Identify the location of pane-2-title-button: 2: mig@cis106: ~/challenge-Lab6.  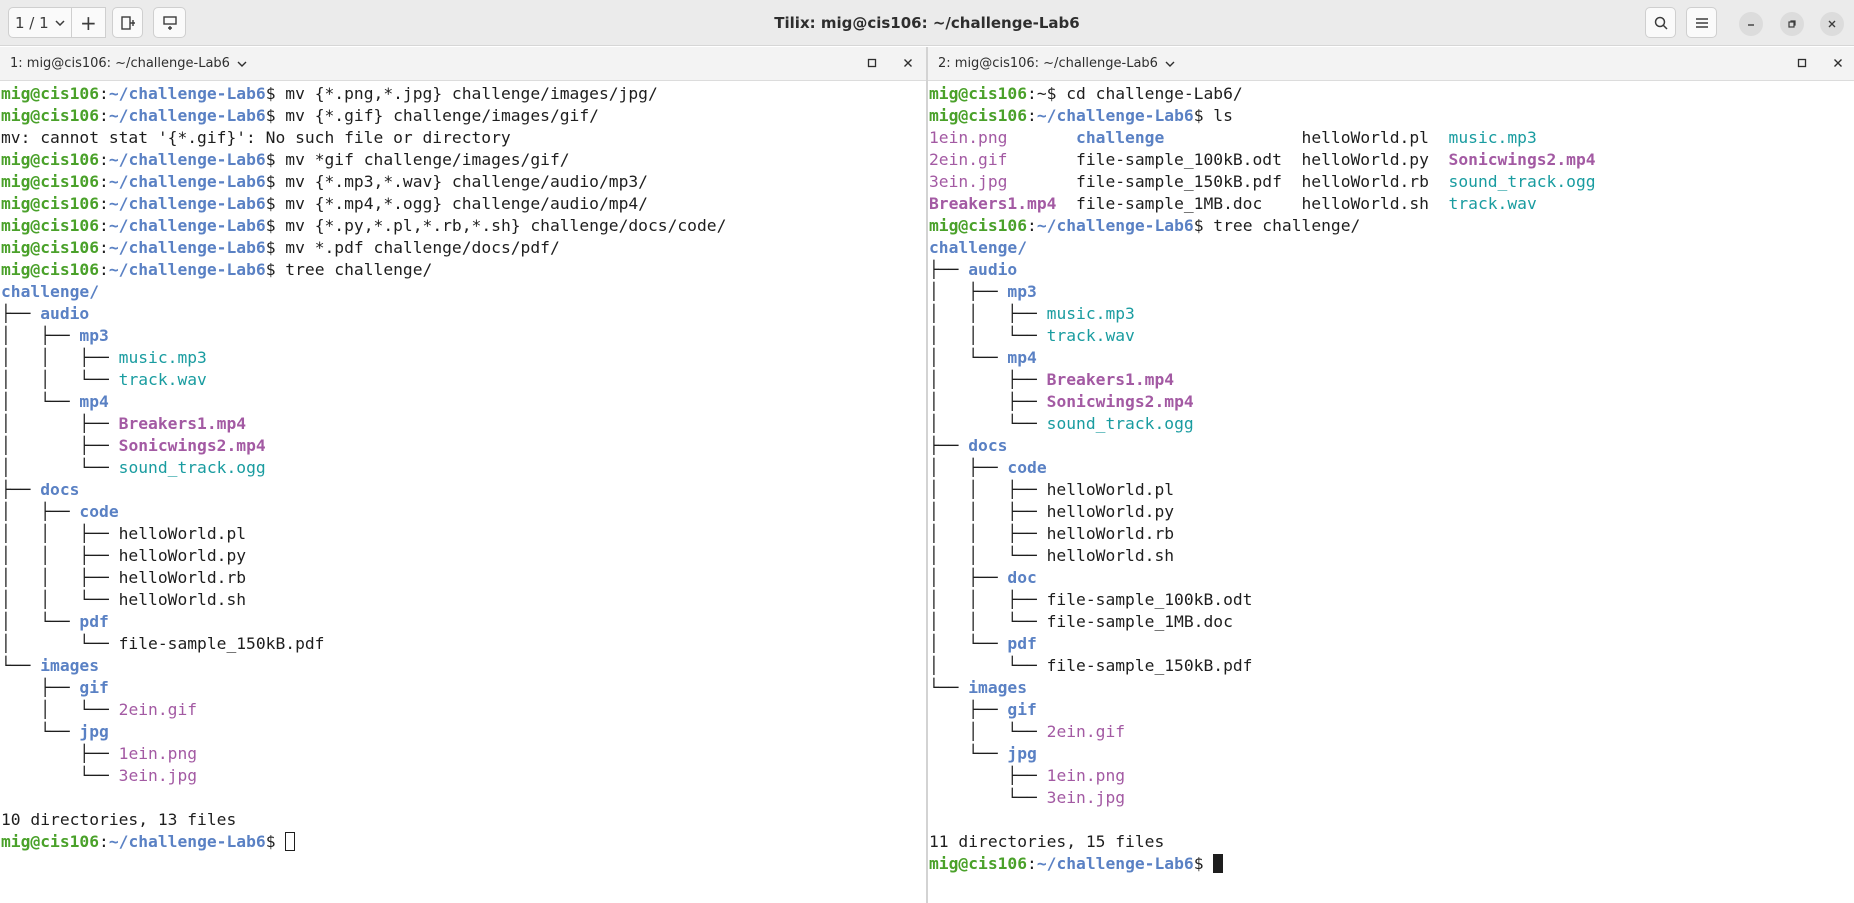
(1056, 63).